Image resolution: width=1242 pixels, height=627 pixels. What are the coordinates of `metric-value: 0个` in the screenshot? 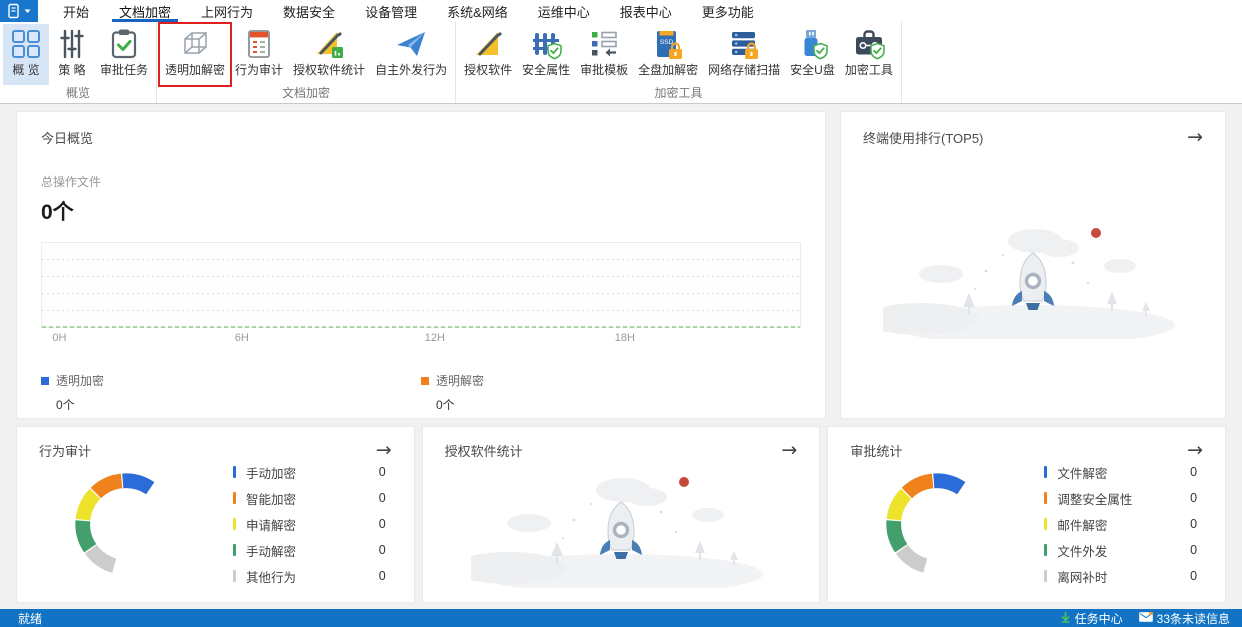 It's located at (57, 212).